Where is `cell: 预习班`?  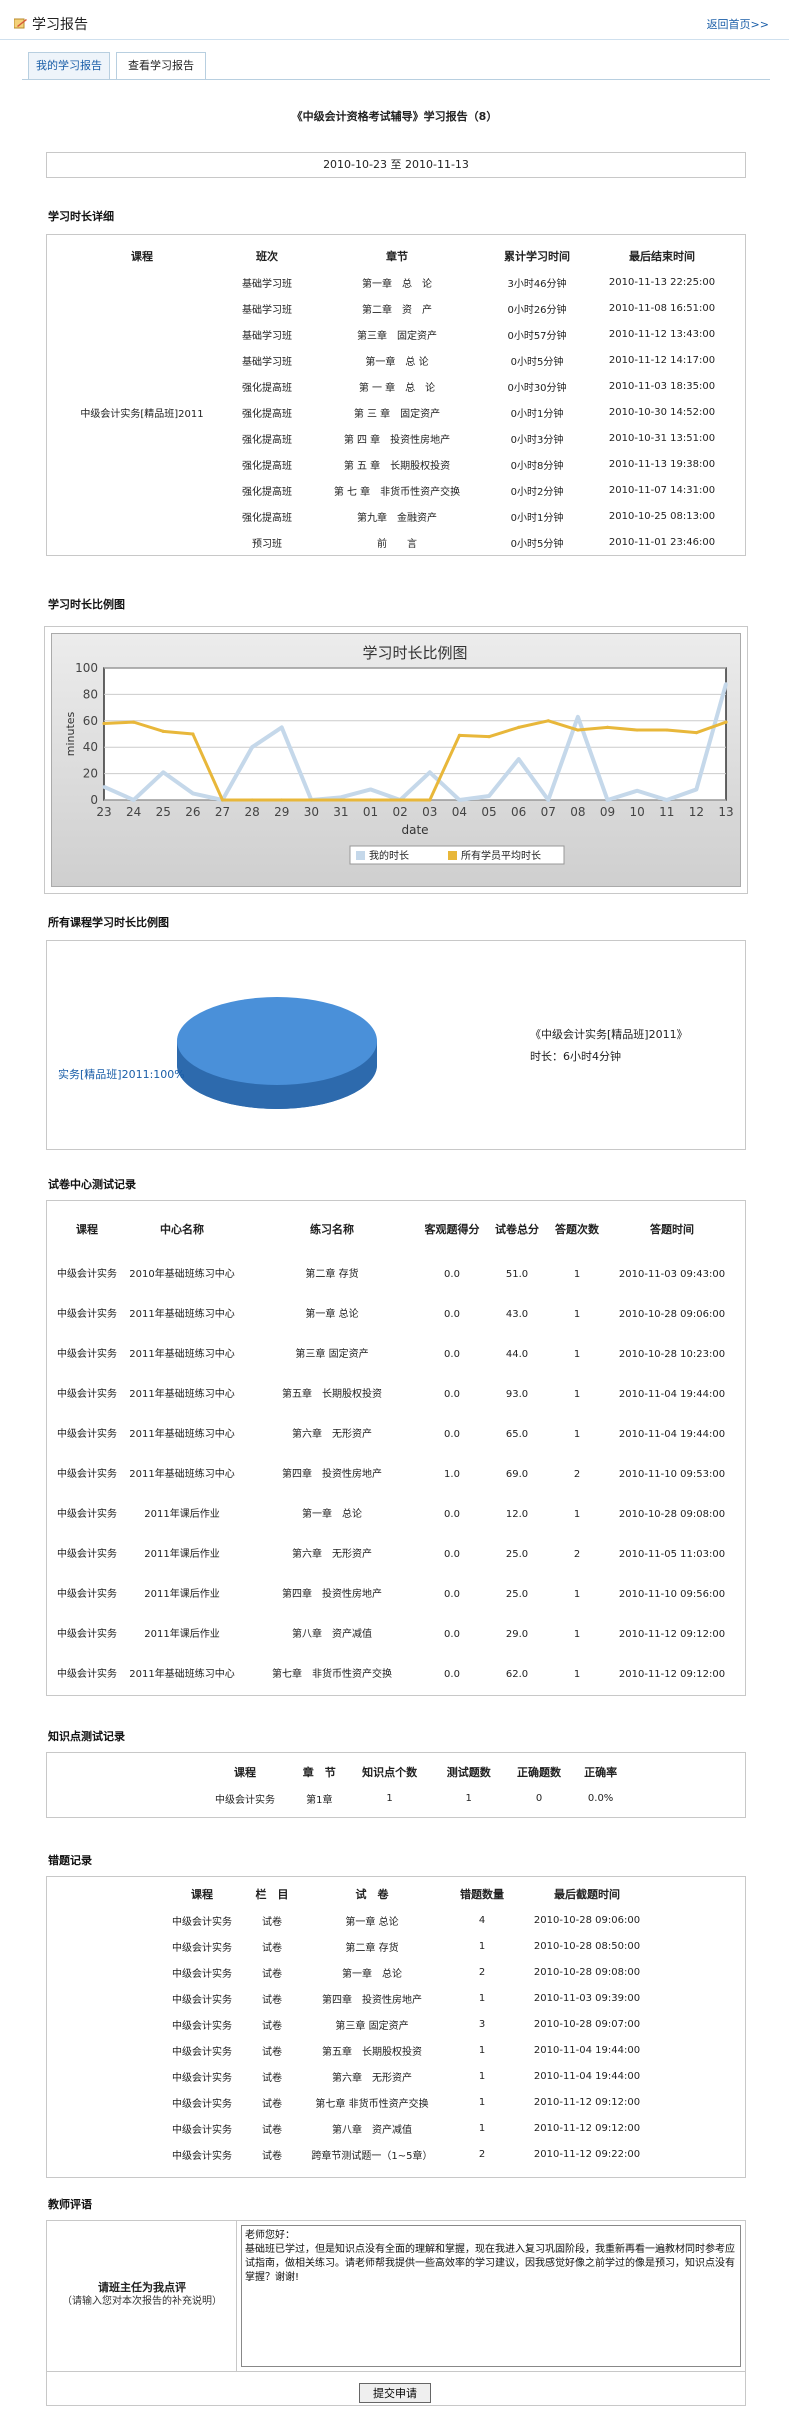
cell: 预习班 is located at coordinates (267, 544).